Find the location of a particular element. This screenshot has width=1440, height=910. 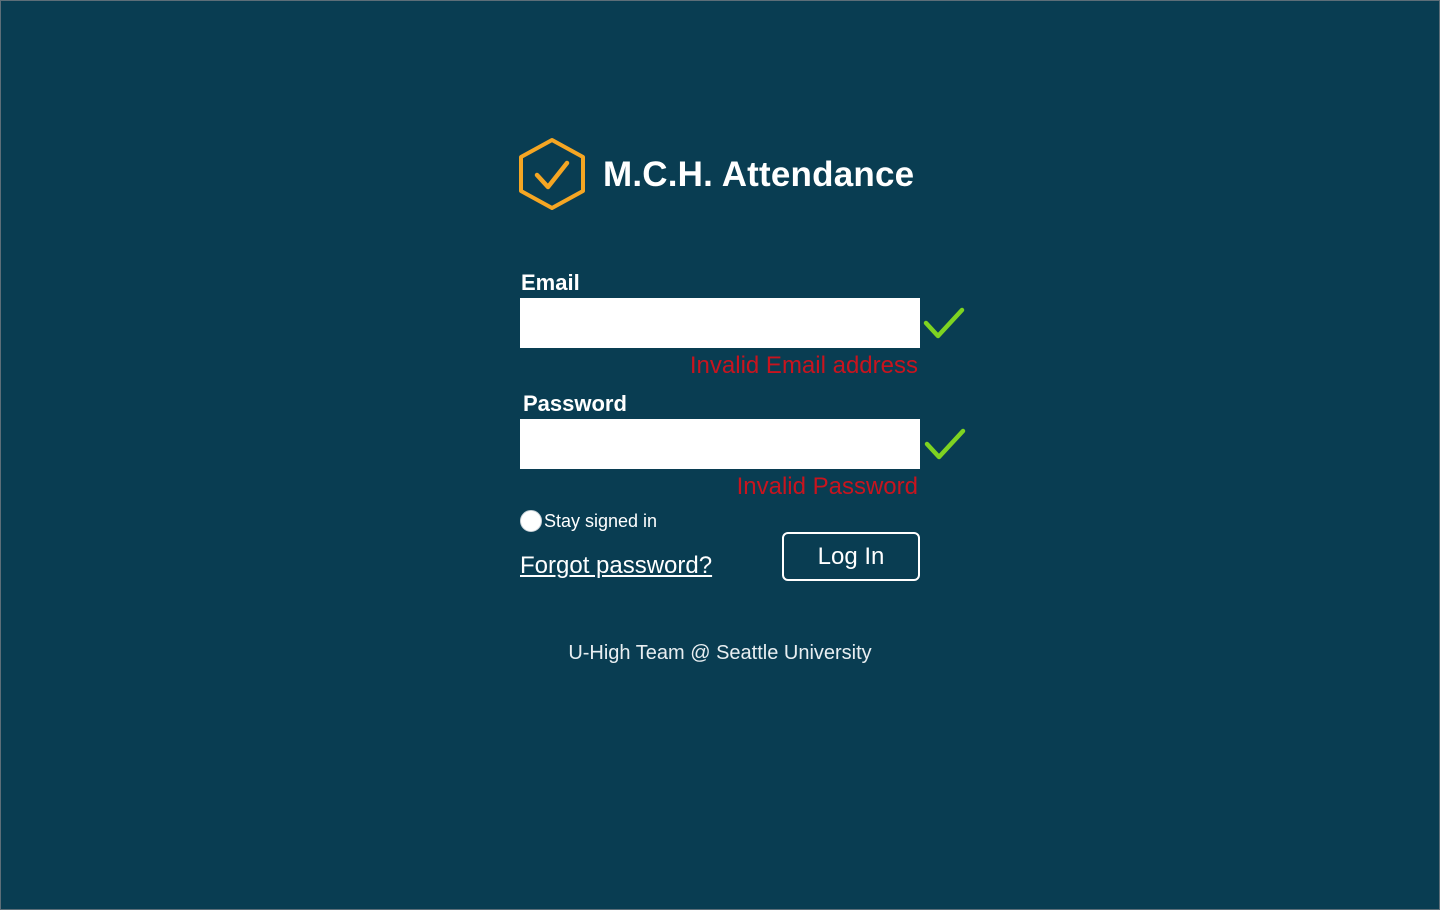

email-error-message: Invalid Email address is located at coordinates (803, 365).